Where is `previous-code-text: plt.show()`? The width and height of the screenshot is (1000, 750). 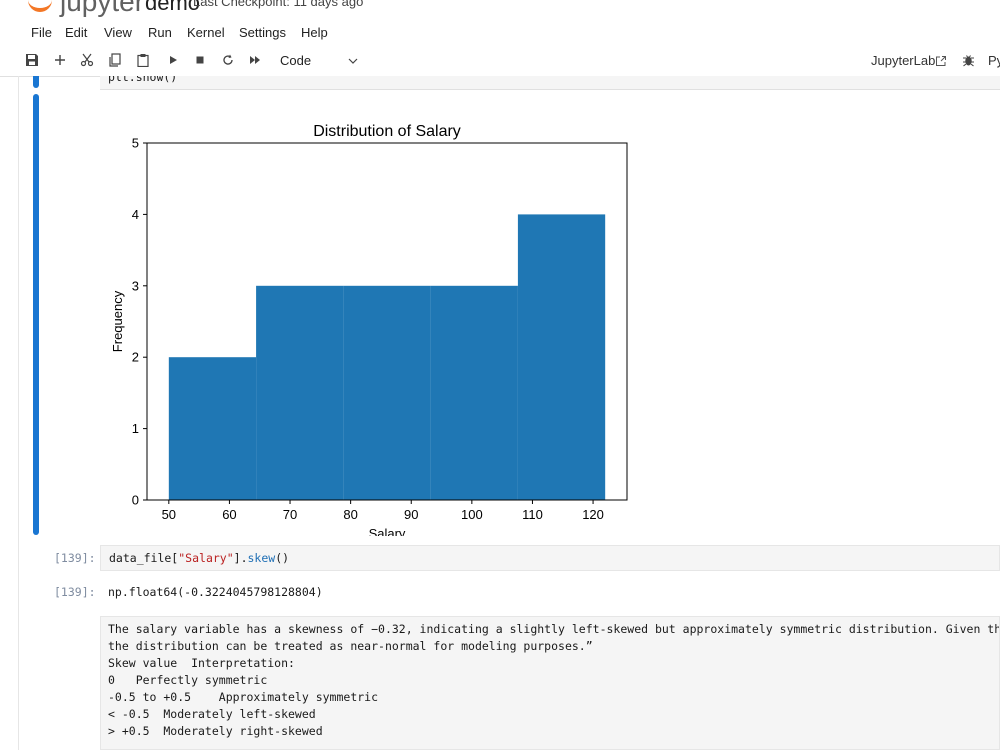
previous-code-text: plt.show() is located at coordinates (143, 80).